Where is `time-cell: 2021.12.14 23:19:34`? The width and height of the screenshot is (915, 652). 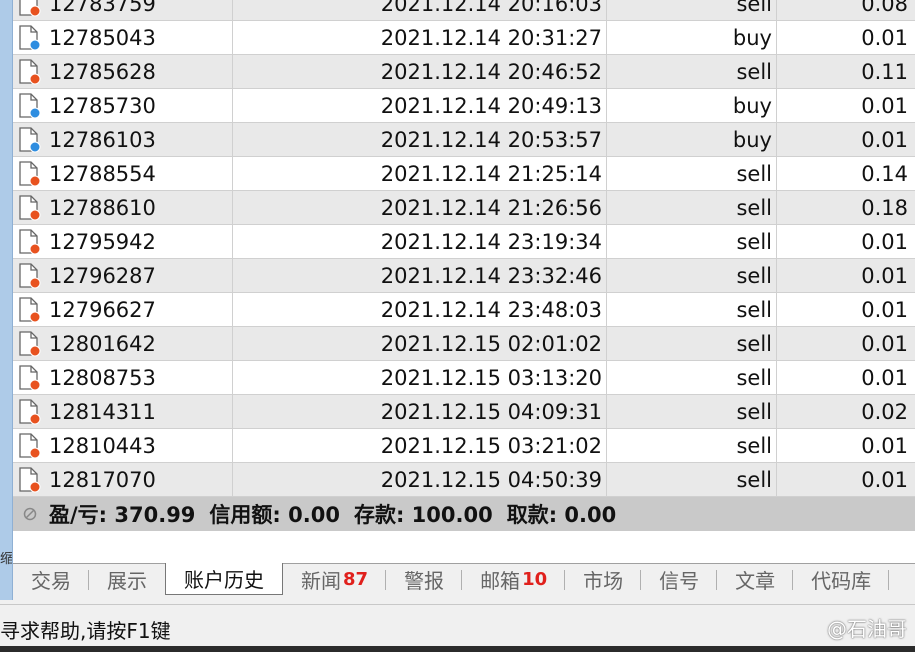 time-cell: 2021.12.14 23:19:34 is located at coordinates (420, 241).